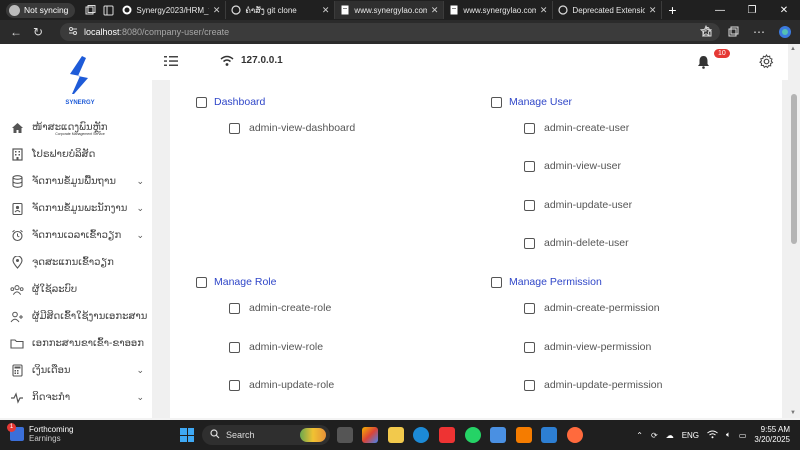  What do you see at coordinates (292, 128) in the screenshot?
I see `perm-admin-view-dashboard: admin-view-dashboard` at bounding box center [292, 128].